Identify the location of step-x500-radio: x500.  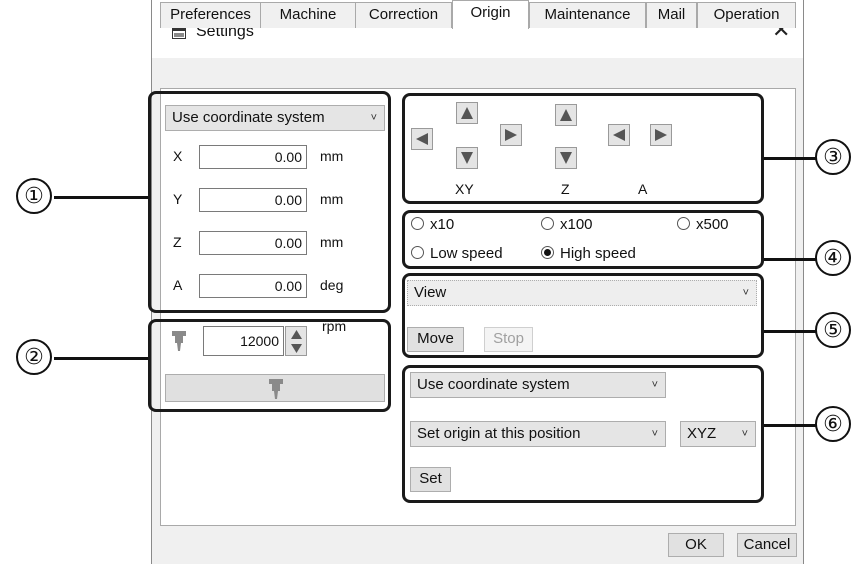
(703, 225).